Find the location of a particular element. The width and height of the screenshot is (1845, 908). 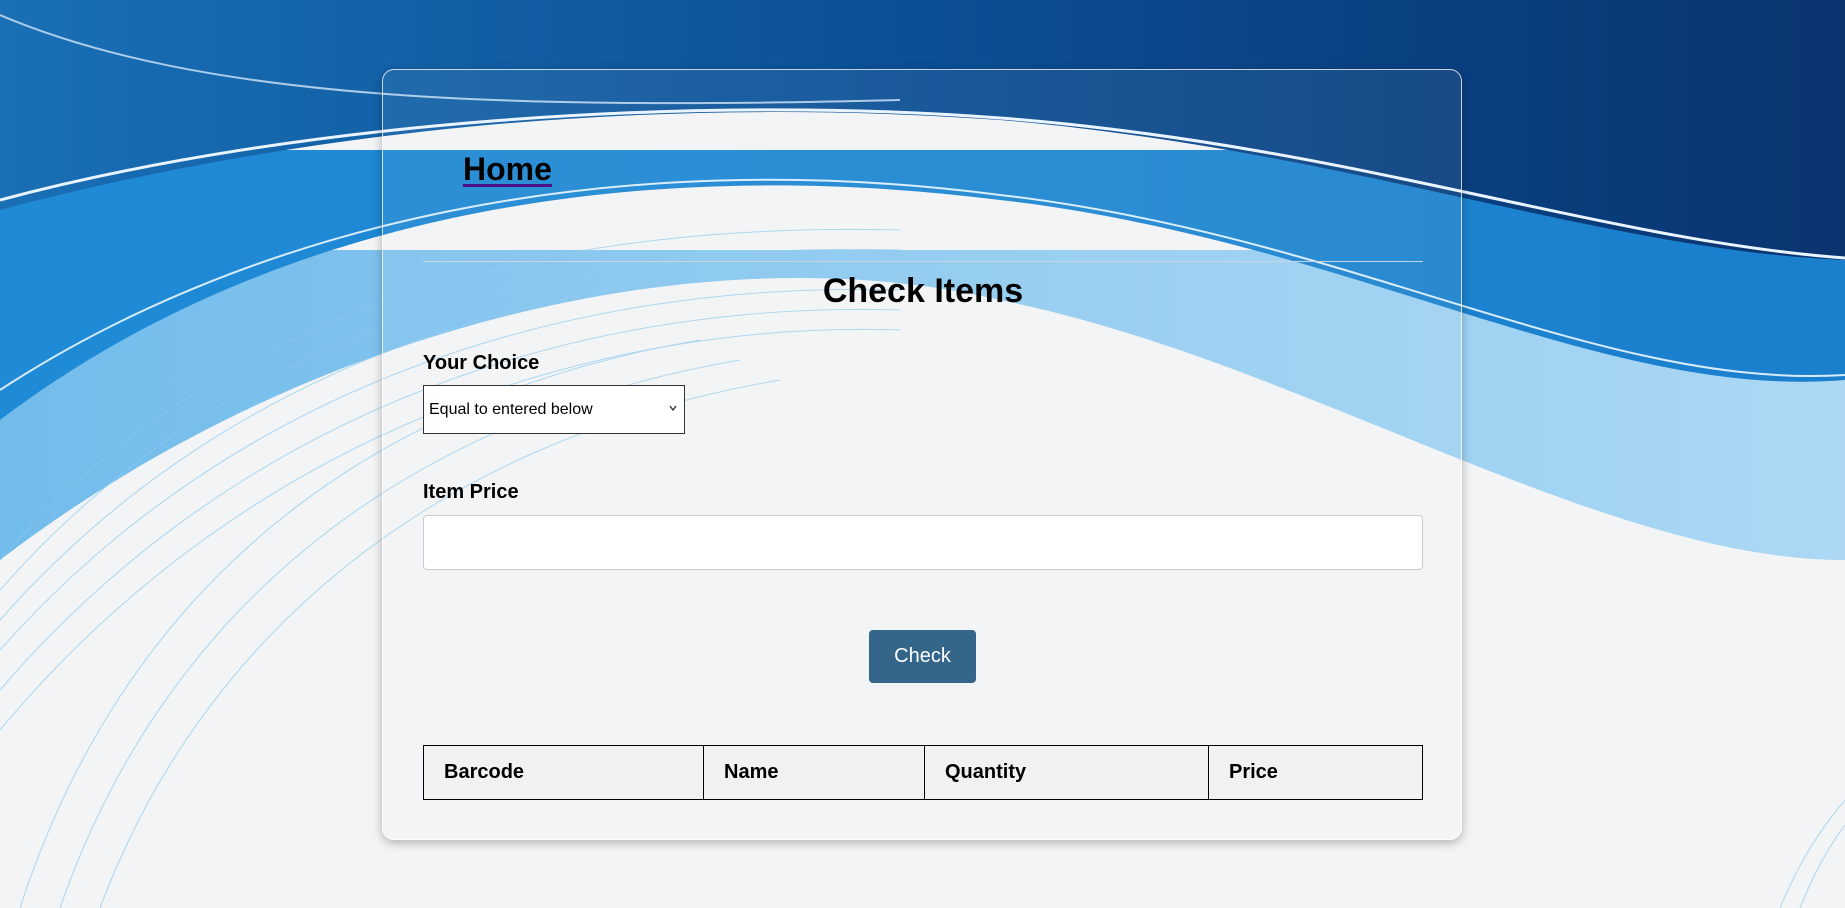

check-button: Check is located at coordinates (922, 656).